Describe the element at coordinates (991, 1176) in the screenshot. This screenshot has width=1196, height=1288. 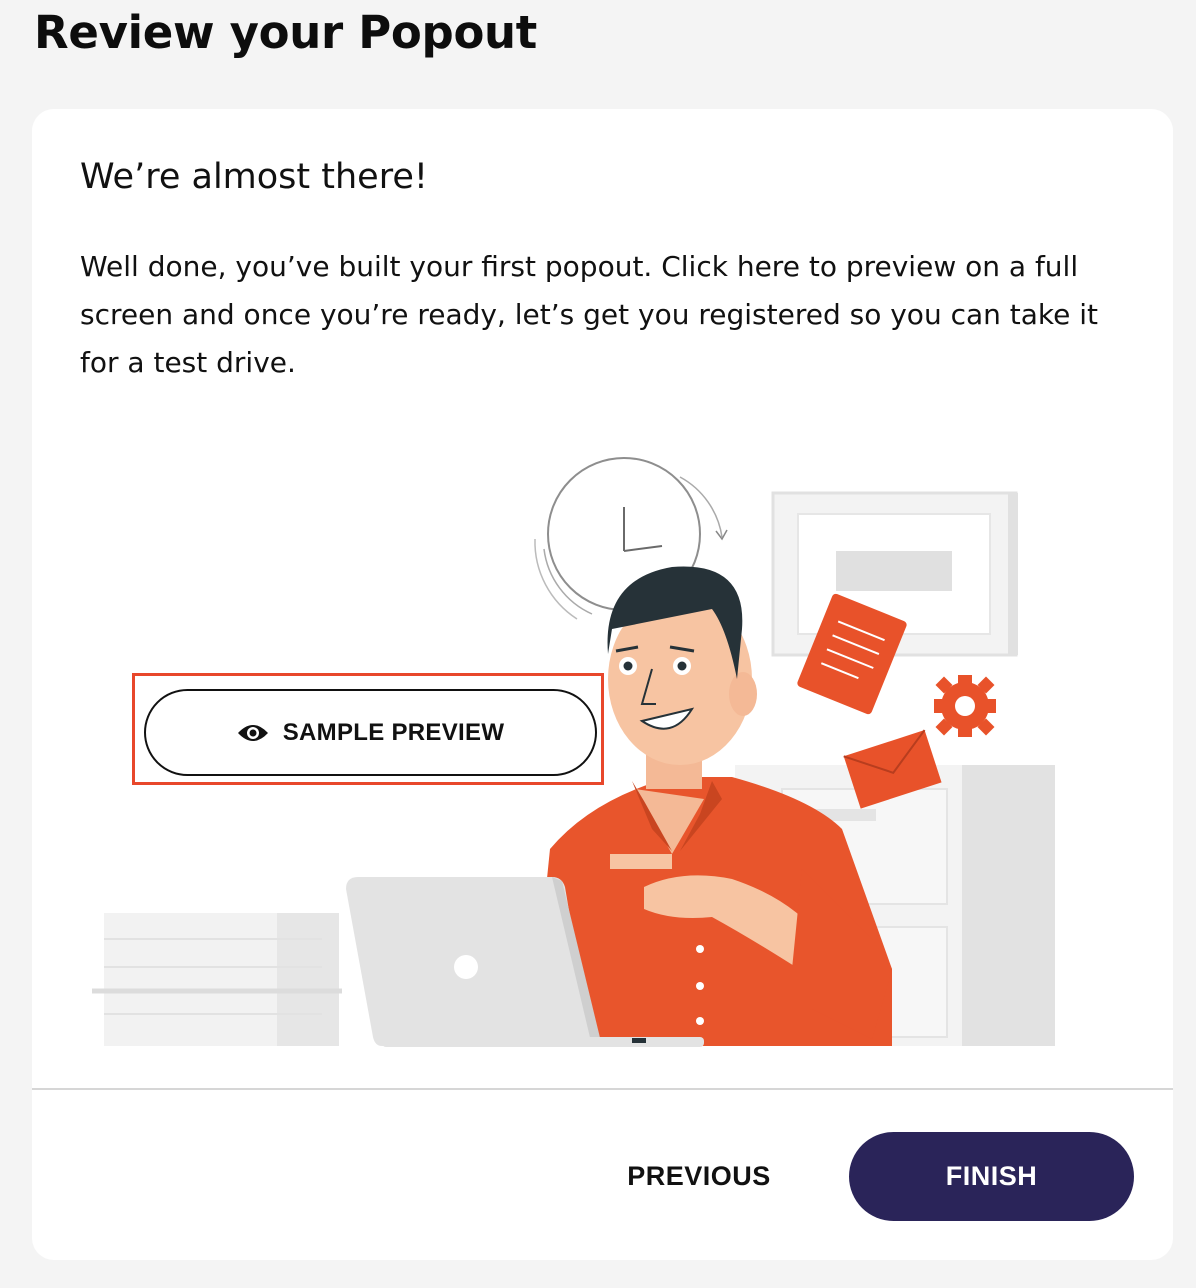
I see `finish-button: FINISH` at that location.